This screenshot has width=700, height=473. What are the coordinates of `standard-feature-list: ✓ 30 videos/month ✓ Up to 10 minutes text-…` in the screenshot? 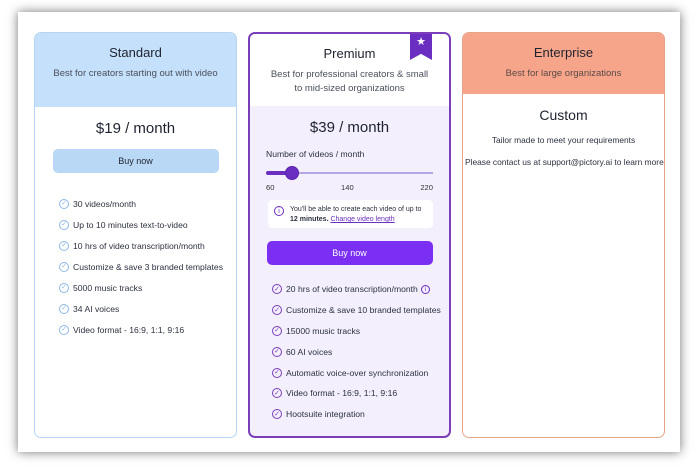 It's located at (135, 266).